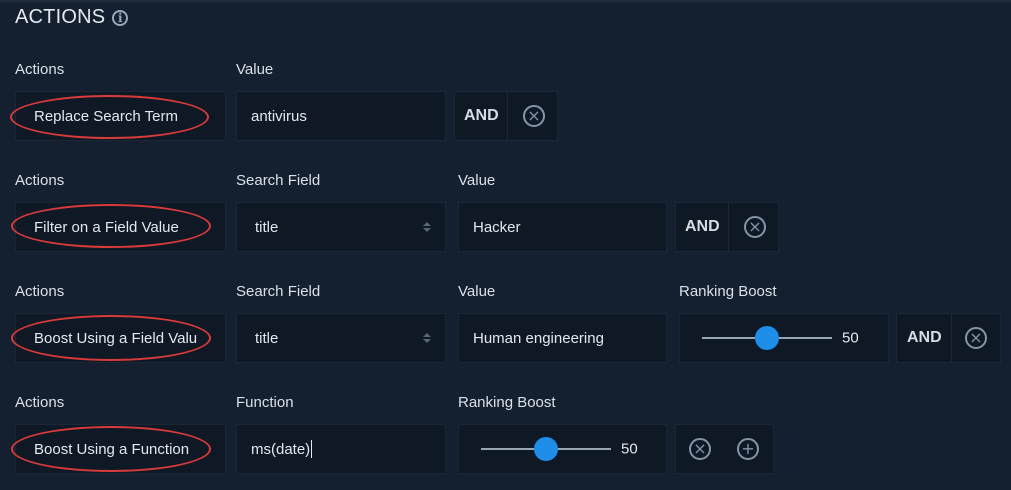  I want to click on value-input-text: Hacker, so click(497, 227).